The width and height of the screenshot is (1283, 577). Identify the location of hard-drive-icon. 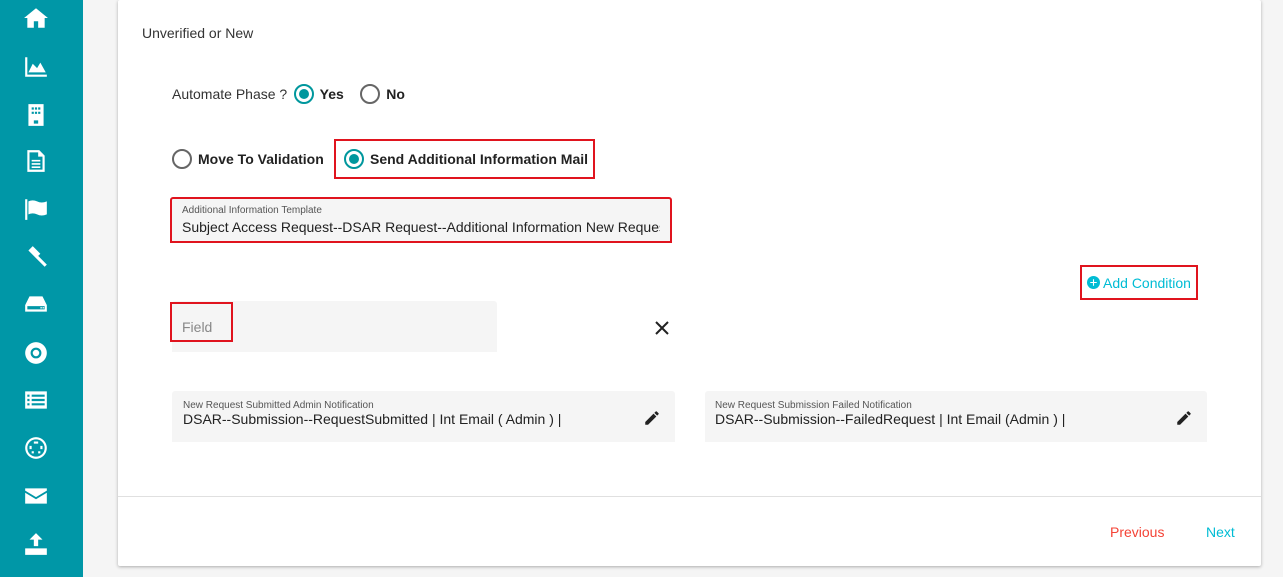
(36, 304).